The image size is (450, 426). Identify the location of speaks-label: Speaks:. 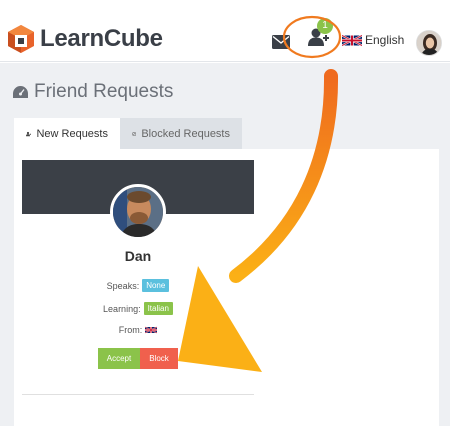
(123, 285).